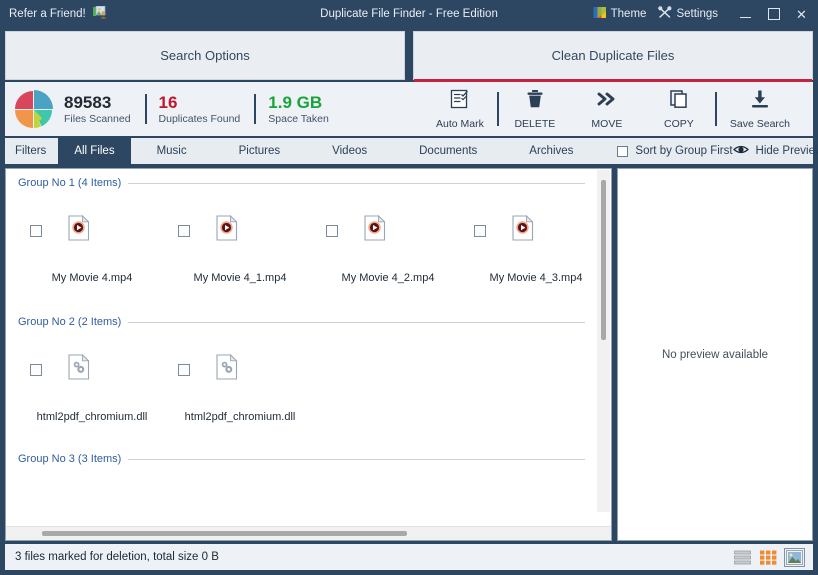 Image resolution: width=818 pixels, height=575 pixels. What do you see at coordinates (299, 444) in the screenshot?
I see `file-group: Group No 3 (3 Items)` at bounding box center [299, 444].